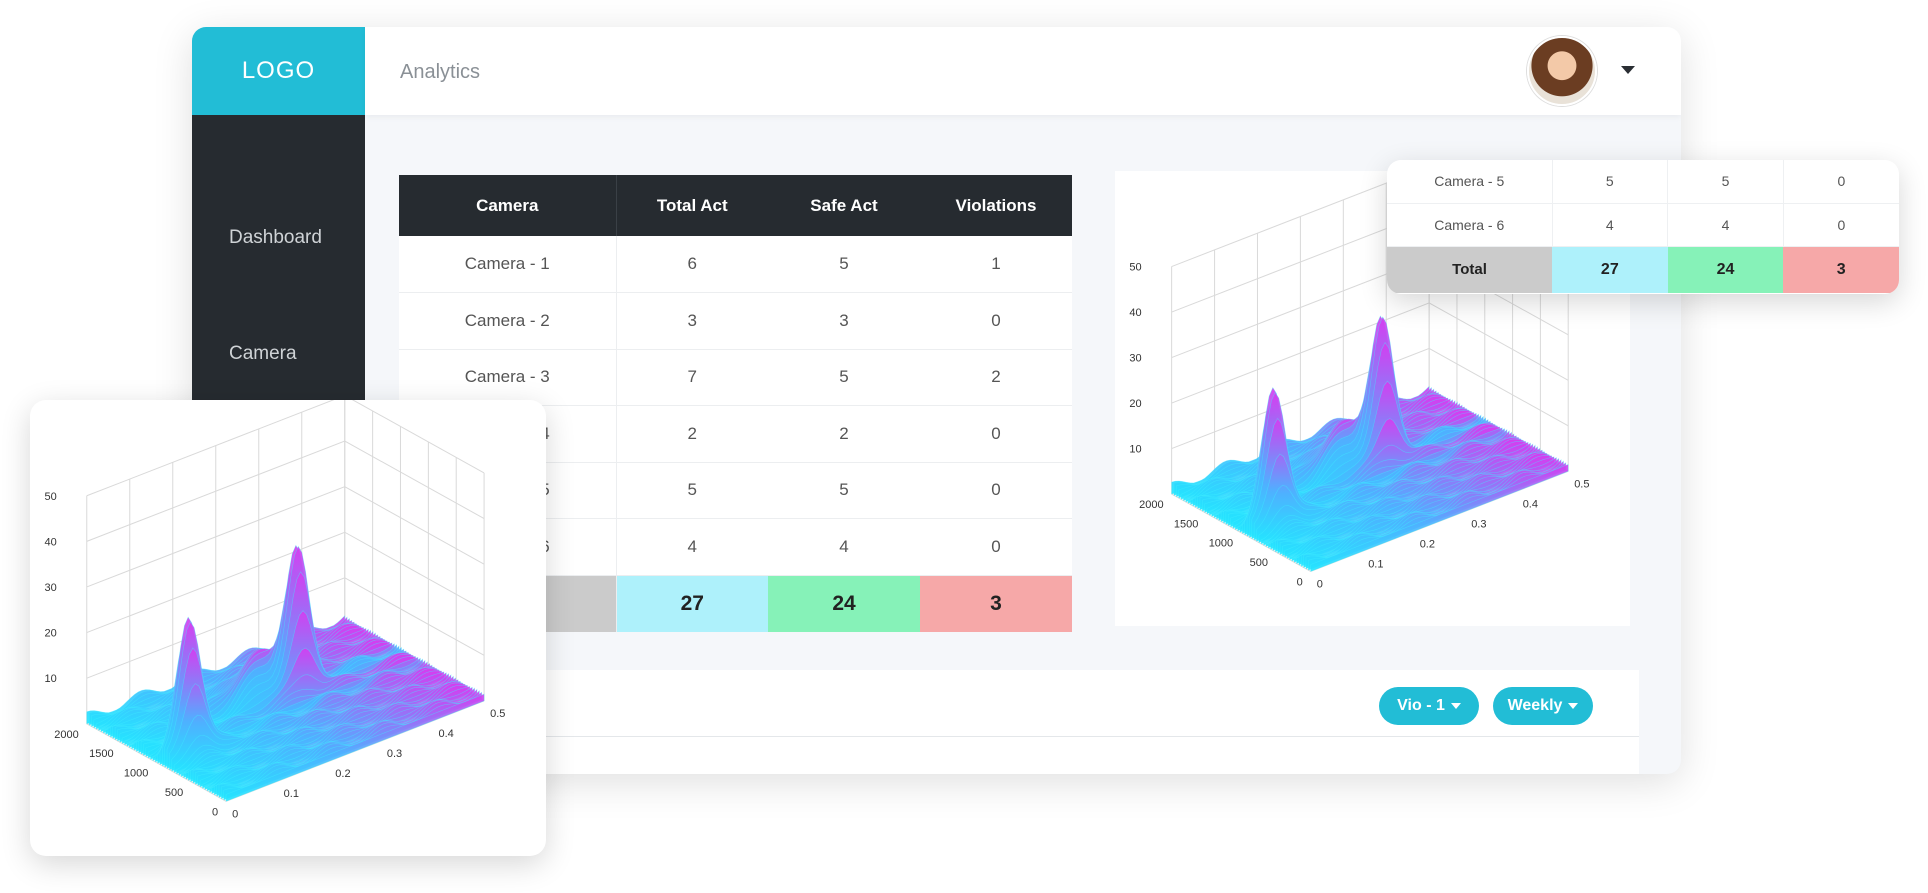 The width and height of the screenshot is (1928, 893). What do you see at coordinates (692, 264) in the screenshot?
I see `cell-total-act: 6` at bounding box center [692, 264].